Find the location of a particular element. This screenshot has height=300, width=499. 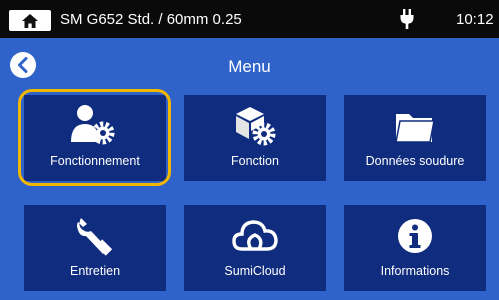

chevron-left-icon is located at coordinates (23, 65).